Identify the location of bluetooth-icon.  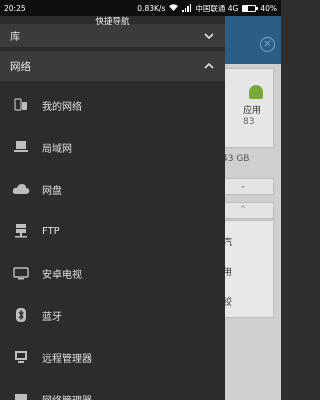
(21, 315).